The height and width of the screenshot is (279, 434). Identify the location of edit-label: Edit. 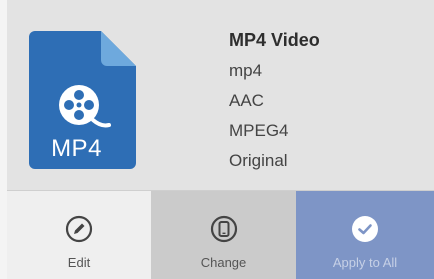
(79, 262).